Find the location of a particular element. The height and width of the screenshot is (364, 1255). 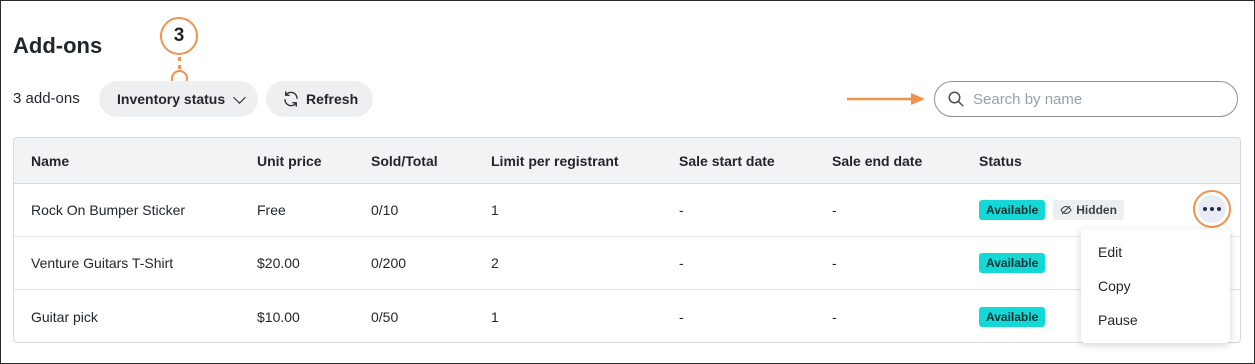

actions-menu: Edit Copy Pause is located at coordinates (1155, 286).